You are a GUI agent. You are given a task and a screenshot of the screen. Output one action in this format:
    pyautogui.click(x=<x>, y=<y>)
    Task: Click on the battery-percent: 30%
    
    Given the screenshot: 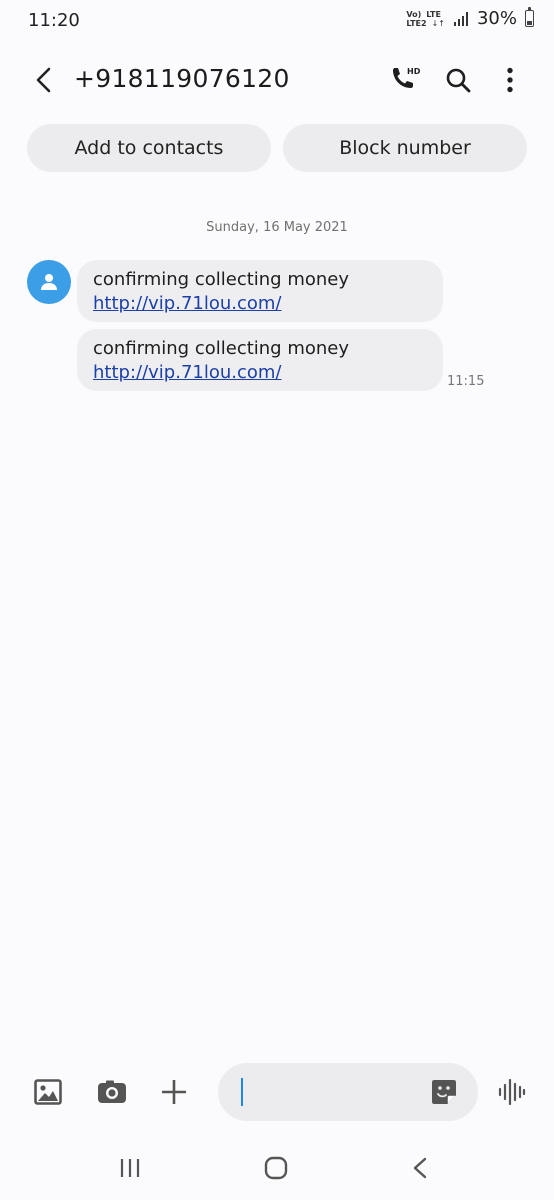 What is the action you would take?
    pyautogui.click(x=496, y=18)
    